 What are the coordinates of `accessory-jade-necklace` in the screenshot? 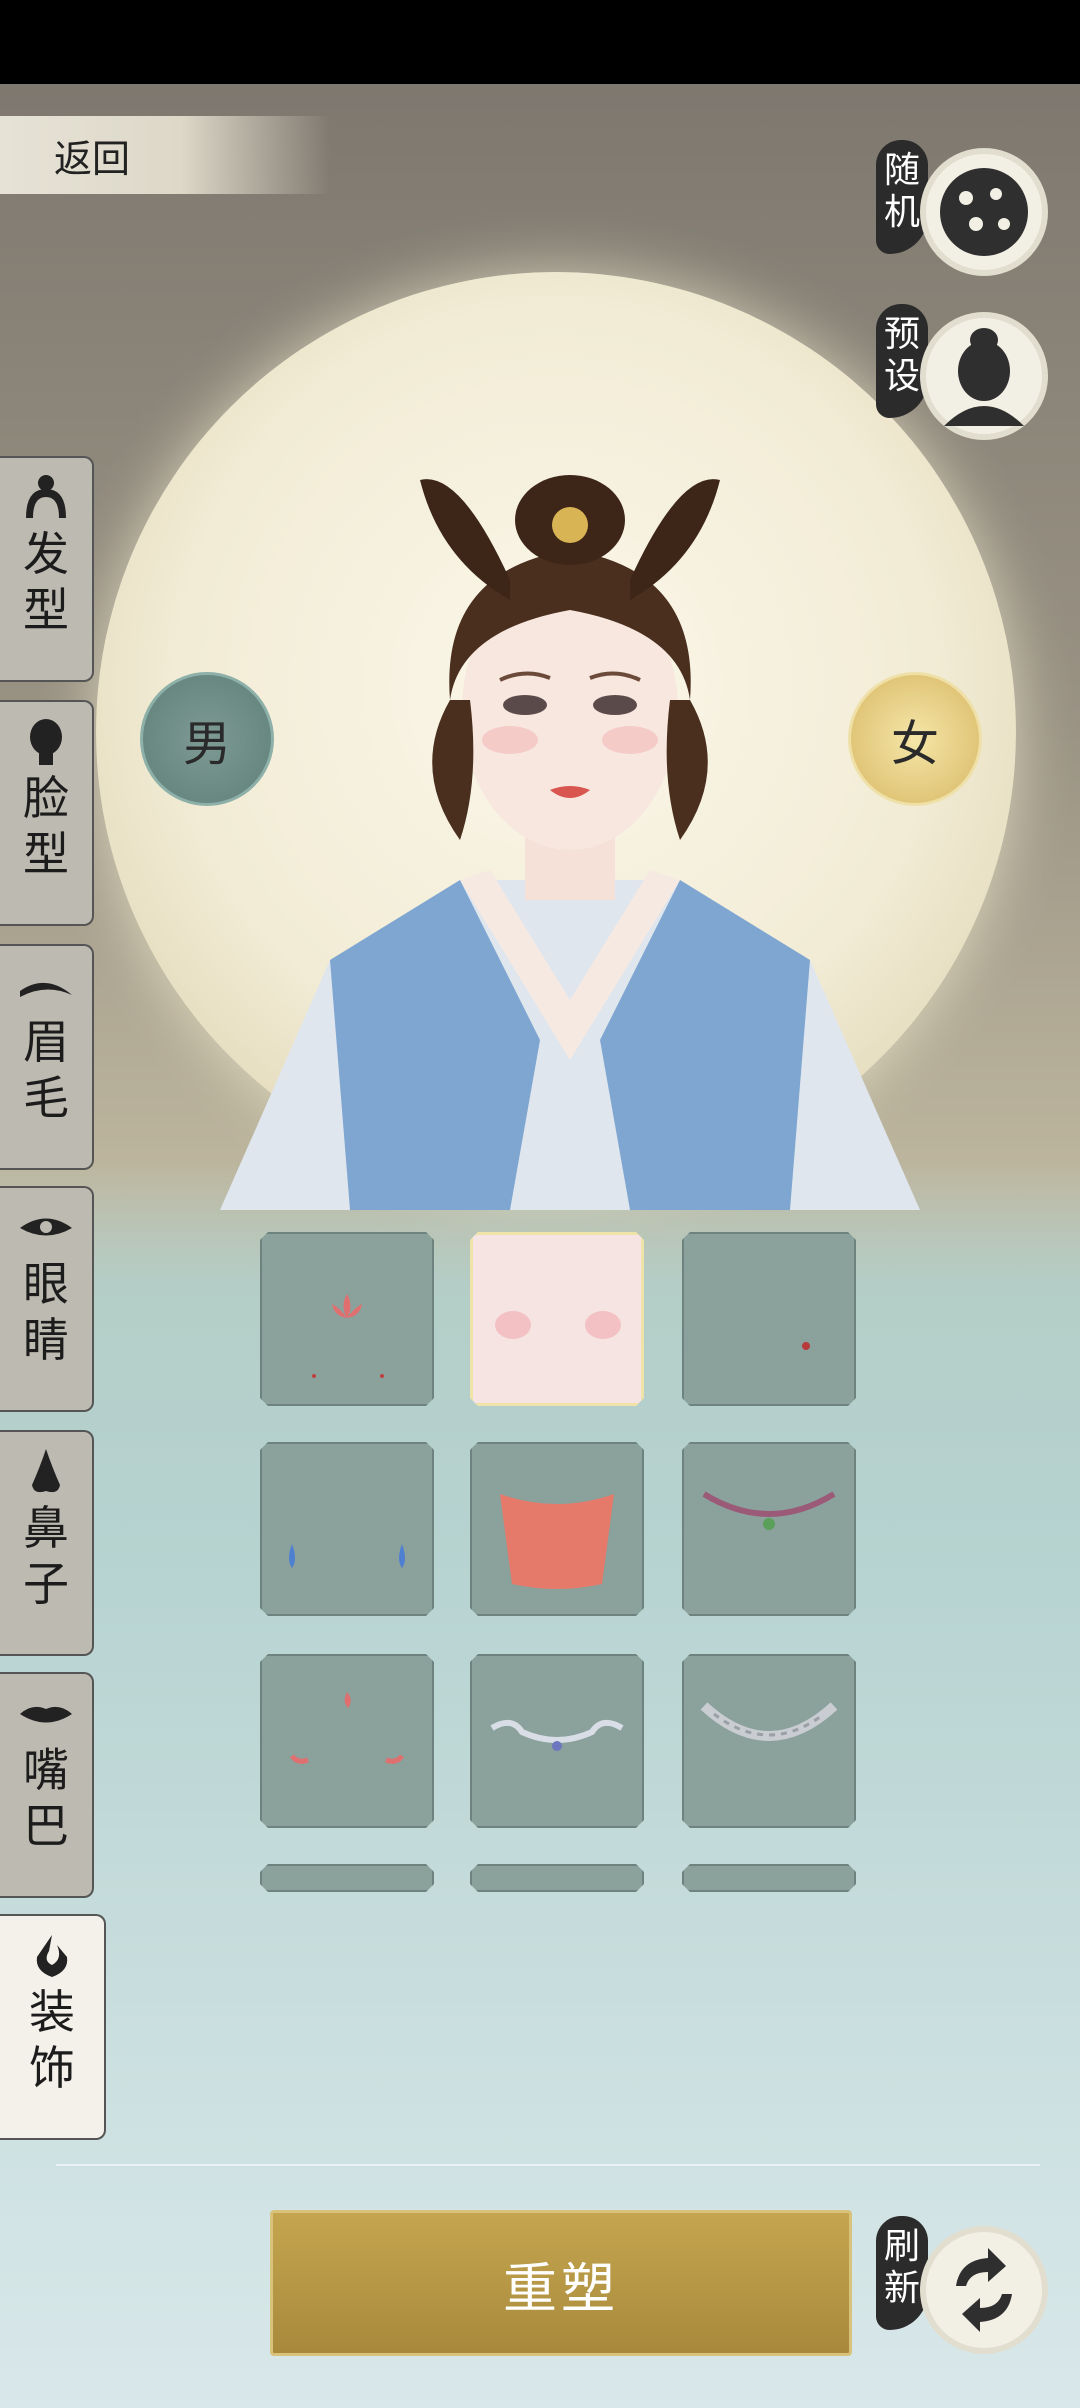 It's located at (769, 1529).